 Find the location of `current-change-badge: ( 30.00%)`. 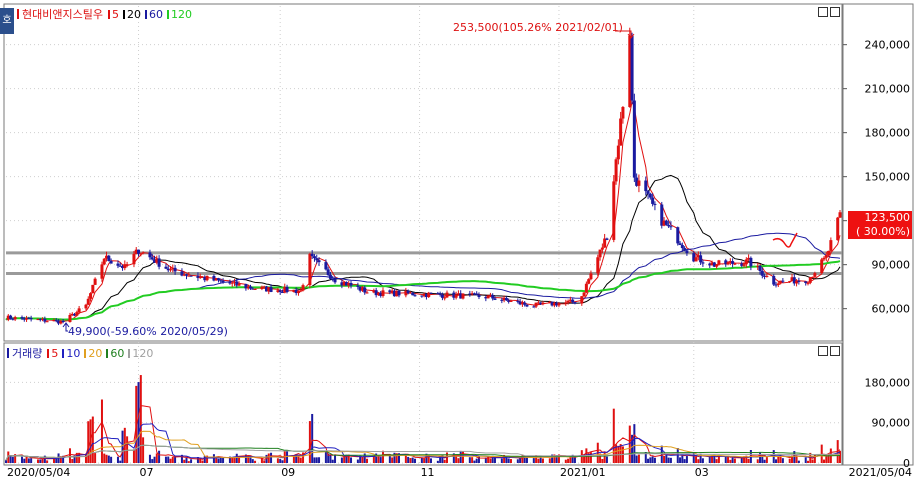

current-change-badge: ( 30.00%) is located at coordinates (880, 232).